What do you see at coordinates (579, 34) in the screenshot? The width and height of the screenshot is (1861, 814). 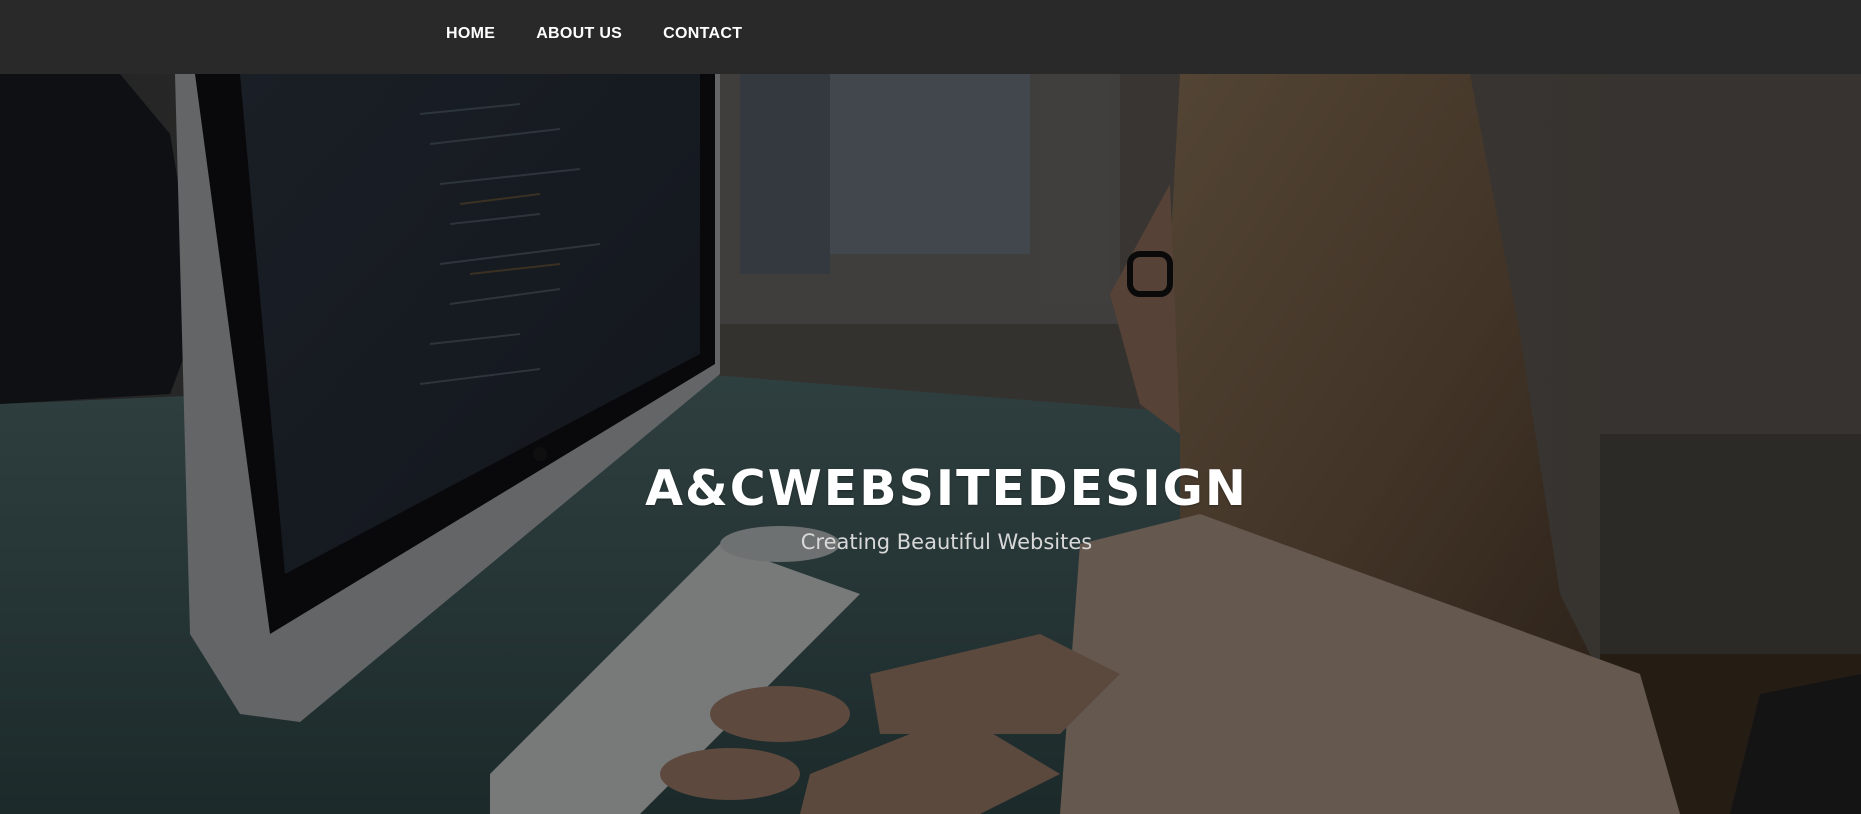 I see `nav-link-about-us: ABOUT US` at bounding box center [579, 34].